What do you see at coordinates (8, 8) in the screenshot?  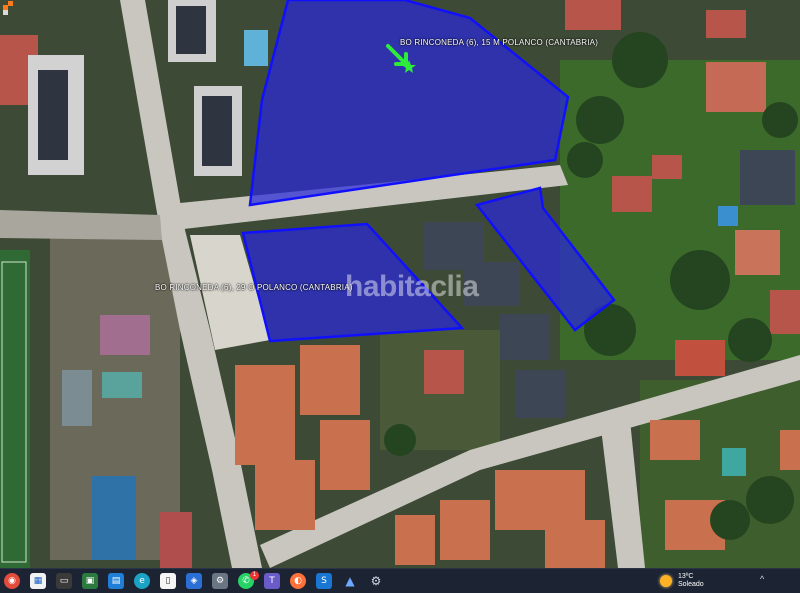 I see `watermark-logo-icon` at bounding box center [8, 8].